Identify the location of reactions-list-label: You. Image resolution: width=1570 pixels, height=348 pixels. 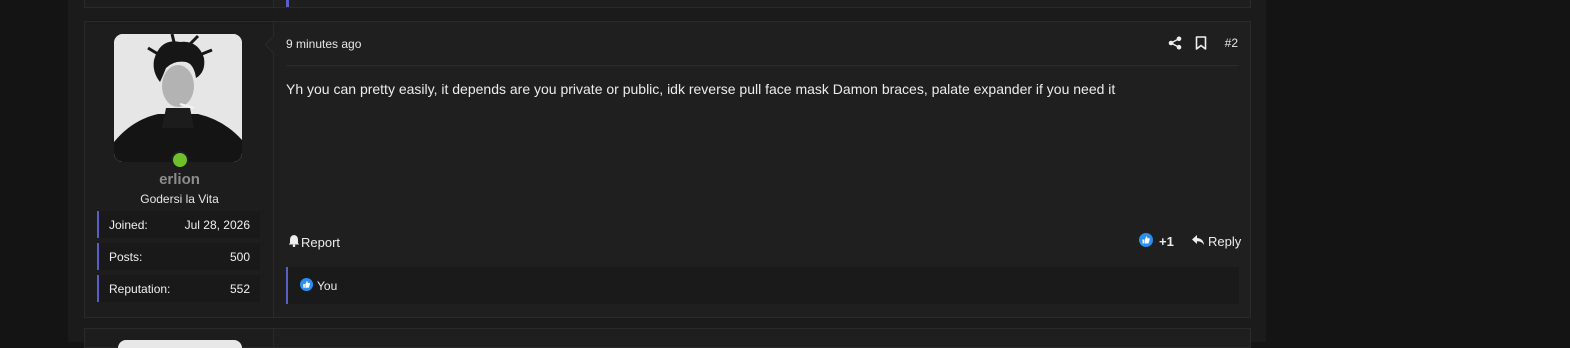
(327, 286).